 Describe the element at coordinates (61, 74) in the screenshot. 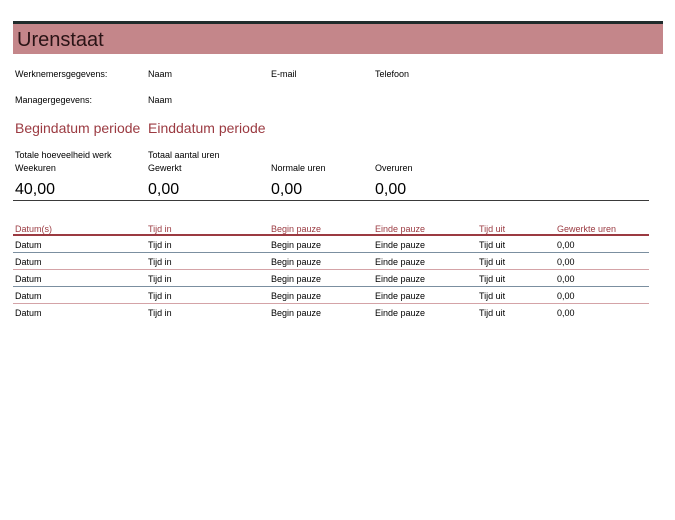

I see `employee-info-label: Werknemersgegevens:` at that location.